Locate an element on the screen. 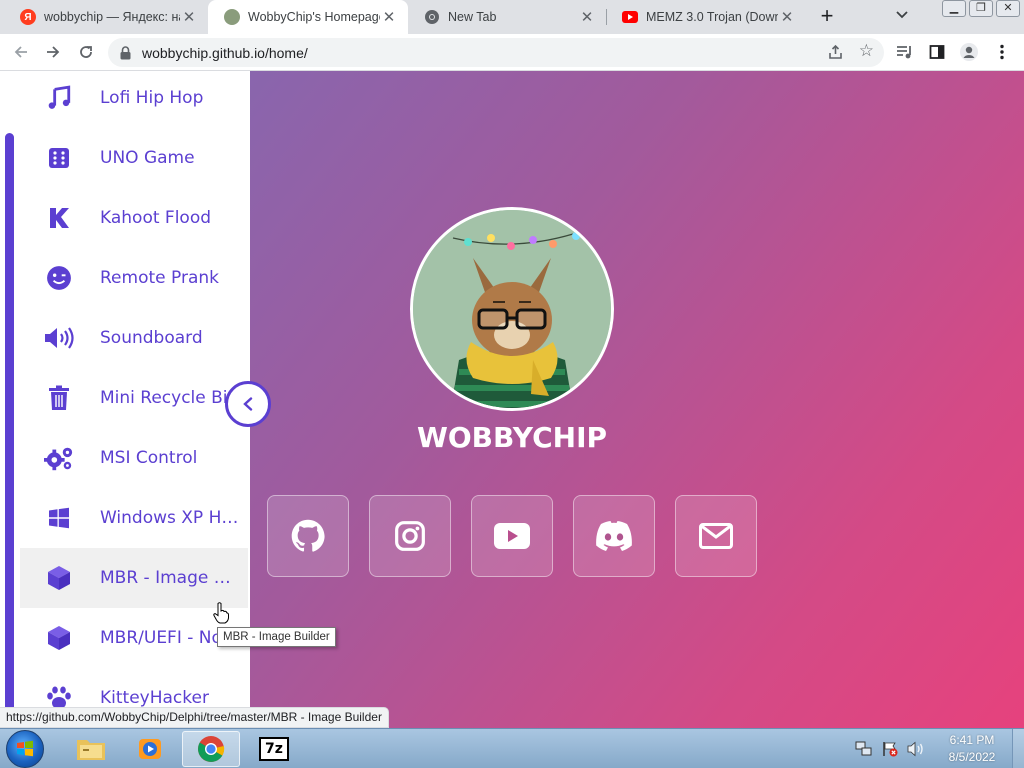 The width and height of the screenshot is (1024, 768). new-tab-button: + is located at coordinates (827, 17).